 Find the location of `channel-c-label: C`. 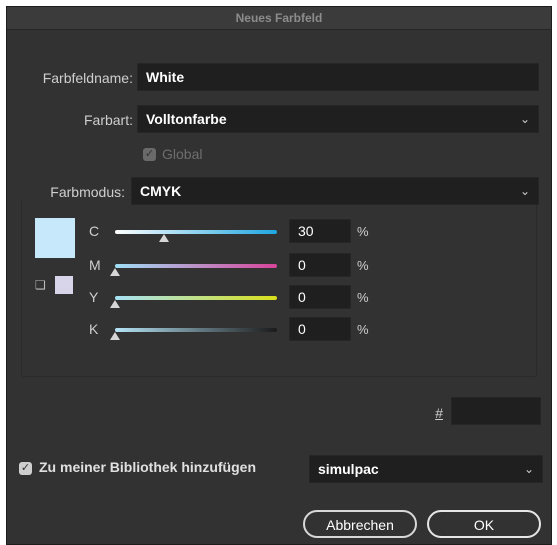

channel-c-label: C is located at coordinates (94, 231).